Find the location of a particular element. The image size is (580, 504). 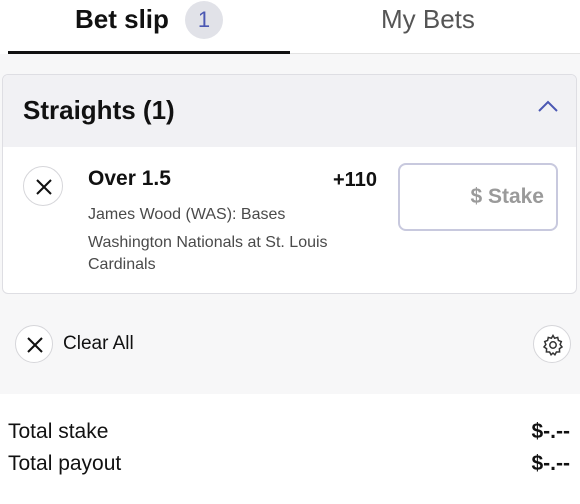

clear-all-button is located at coordinates (34, 344).